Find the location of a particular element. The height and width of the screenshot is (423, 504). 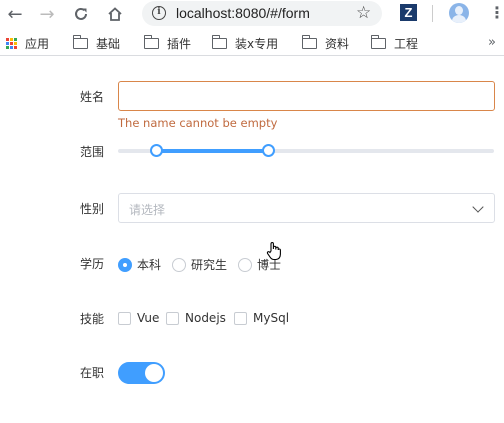

range-slider is located at coordinates (306, 150).